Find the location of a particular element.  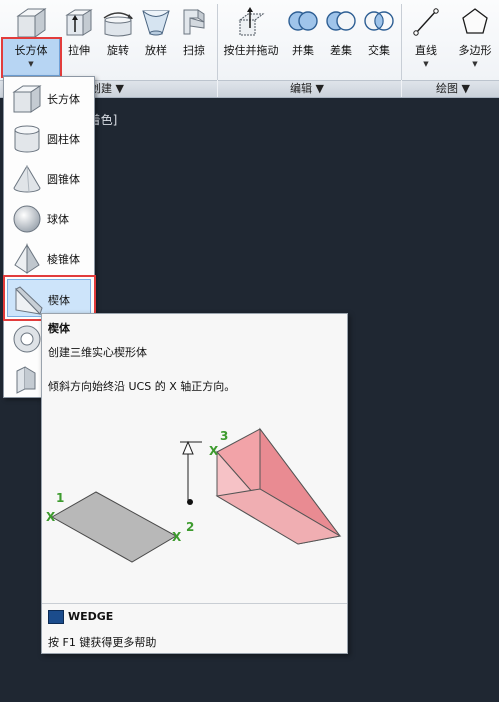

edit-panel-title: 编辑 ▼ is located at coordinates (307, 89).